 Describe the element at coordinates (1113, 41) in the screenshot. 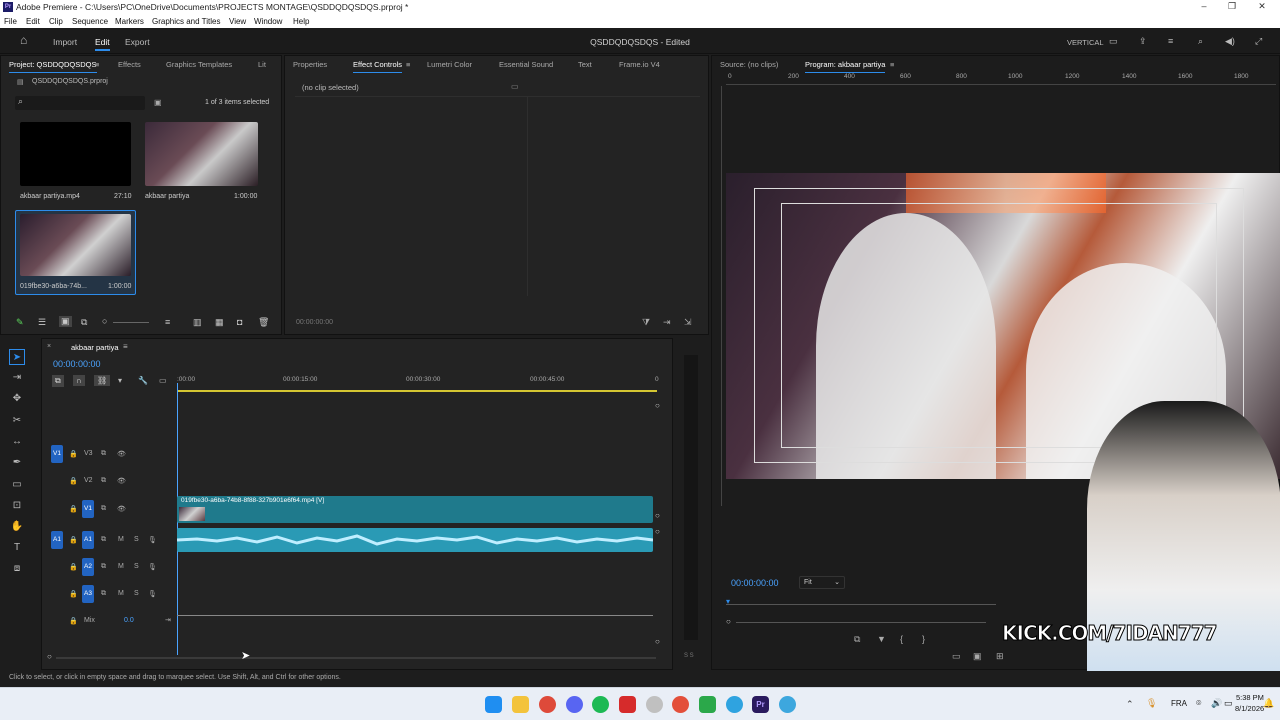

I see `workspace-panel-icon: ▭` at that location.